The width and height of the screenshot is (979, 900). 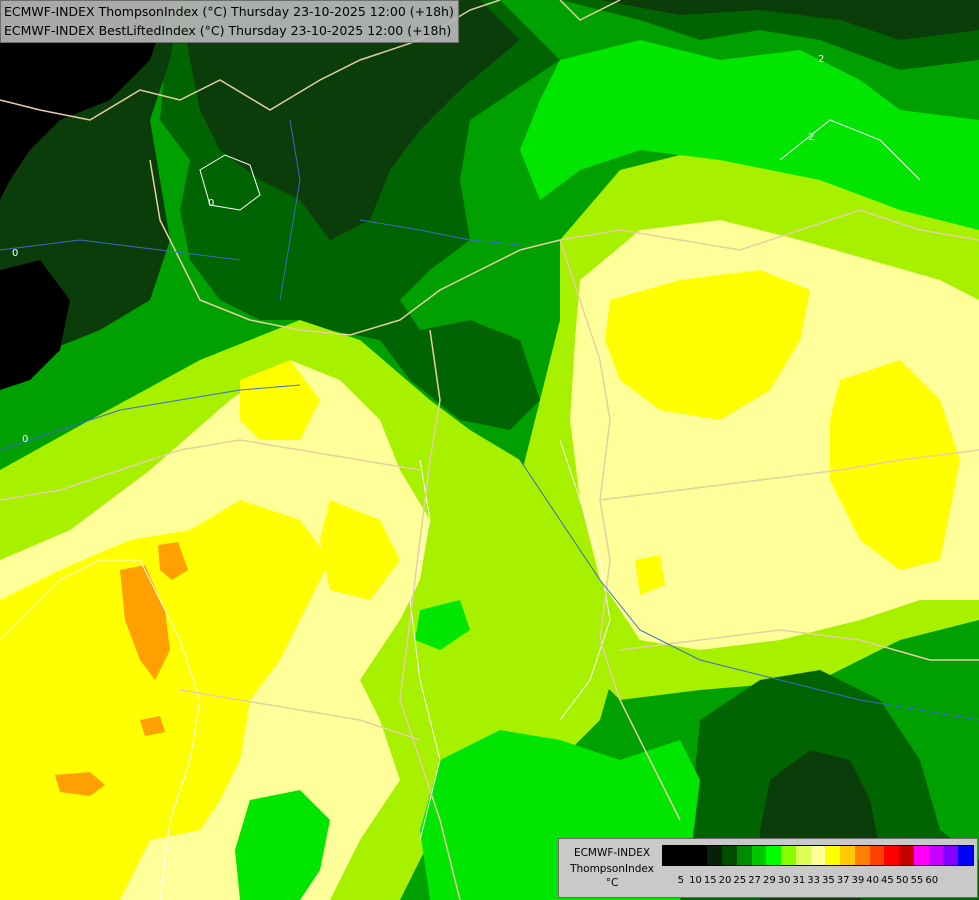 I want to click on legend-tick-label: 60, so click(x=932, y=880).